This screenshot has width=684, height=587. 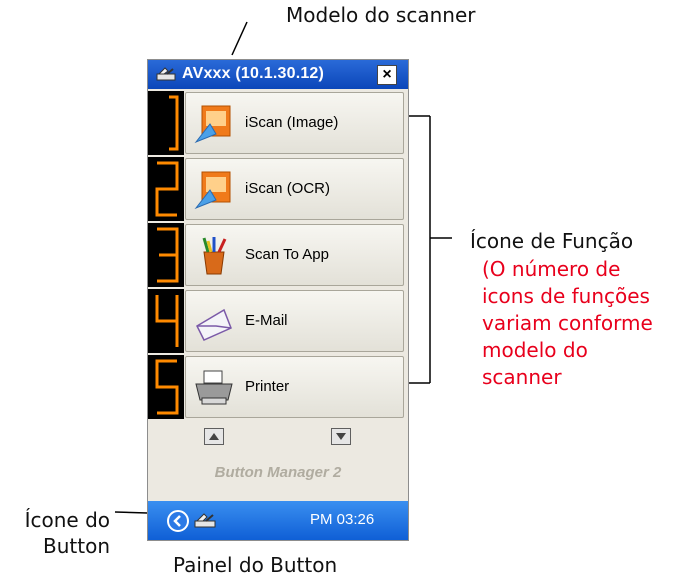 What do you see at coordinates (212, 124) in the screenshot?
I see `iscan-image-icon` at bounding box center [212, 124].